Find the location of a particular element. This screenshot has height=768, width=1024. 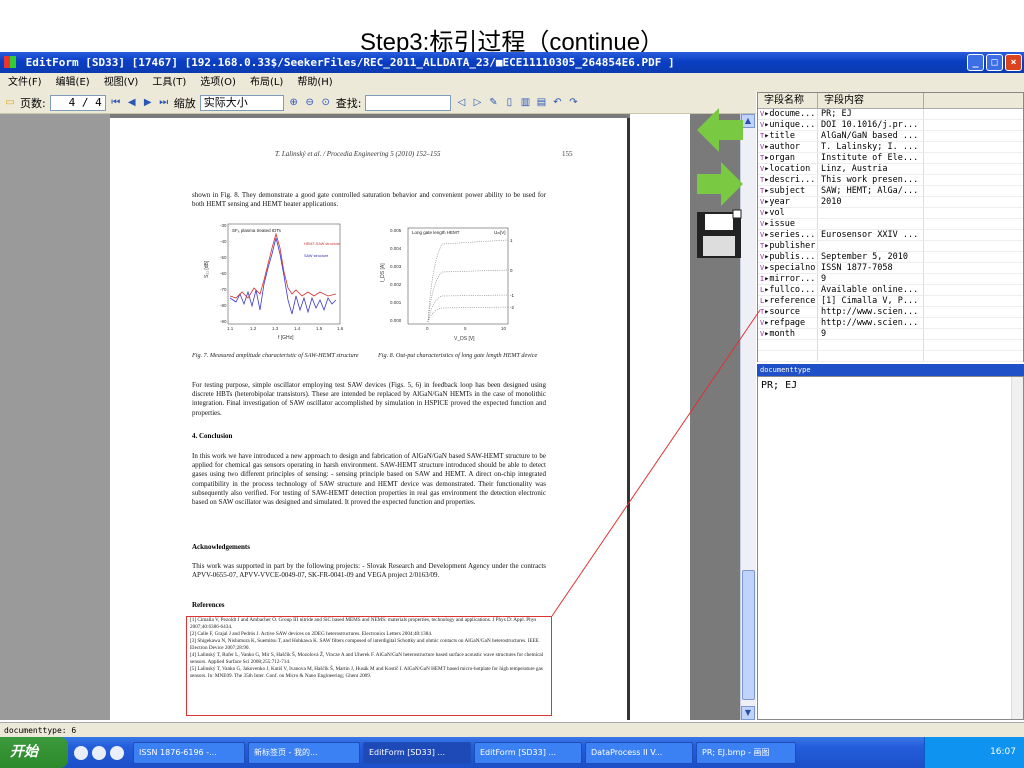

field-row: V▸year 2010 is located at coordinates (890, 202).